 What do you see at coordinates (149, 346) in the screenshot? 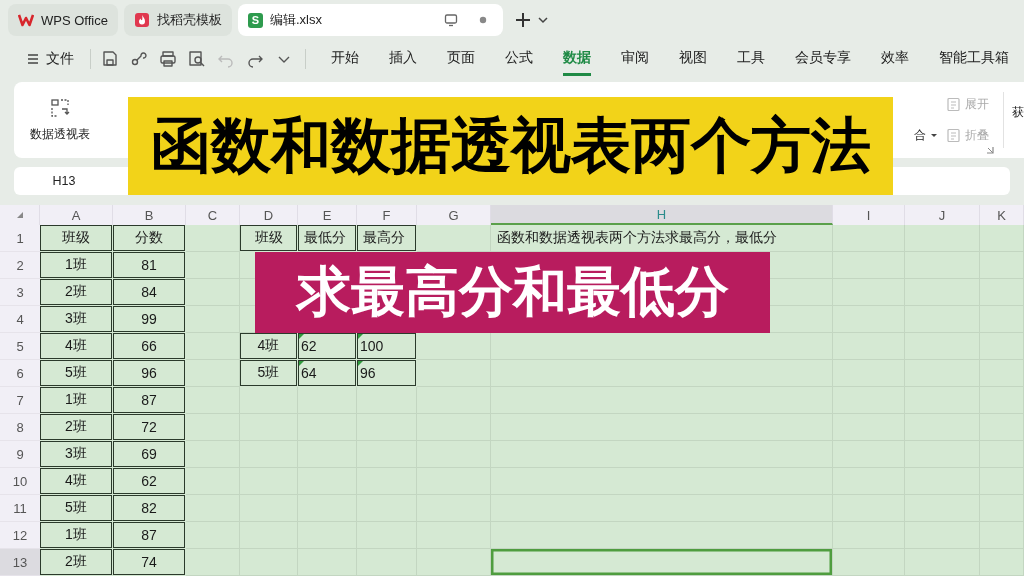
I see `table-cell: 66` at bounding box center [149, 346].